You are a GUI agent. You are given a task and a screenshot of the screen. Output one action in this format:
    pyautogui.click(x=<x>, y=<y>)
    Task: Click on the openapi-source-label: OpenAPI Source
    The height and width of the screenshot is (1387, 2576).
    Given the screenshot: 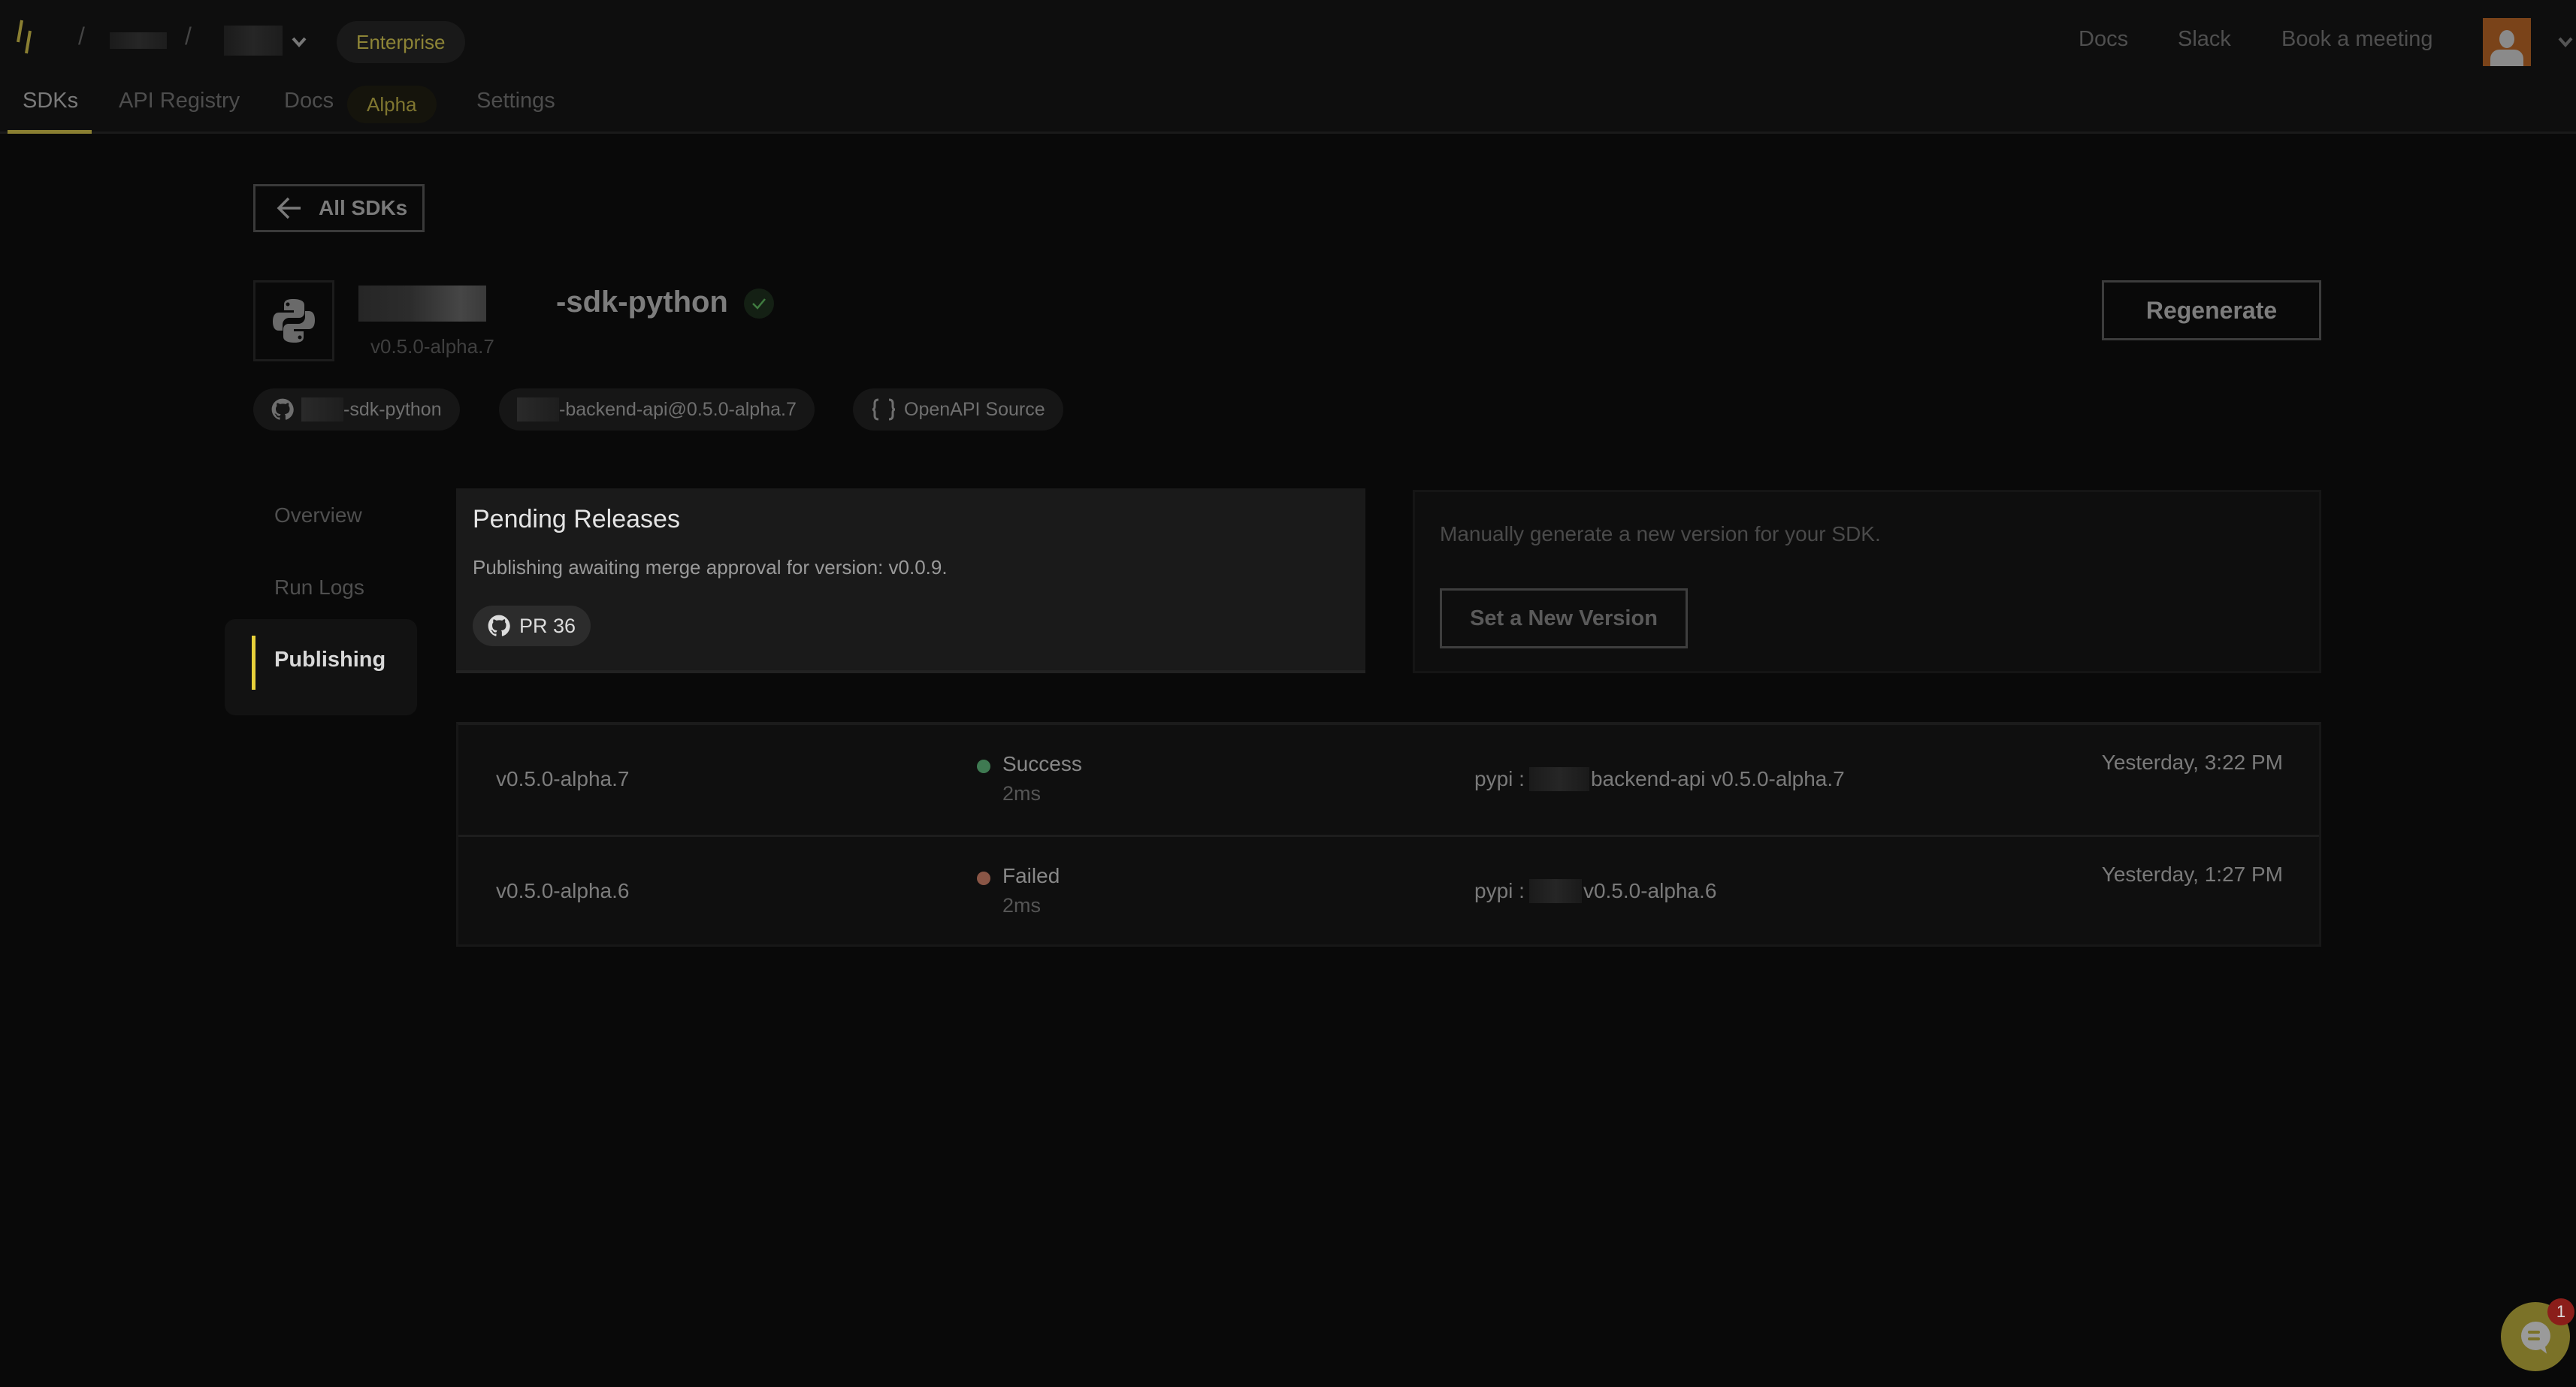 What is the action you would take?
    pyautogui.click(x=975, y=409)
    